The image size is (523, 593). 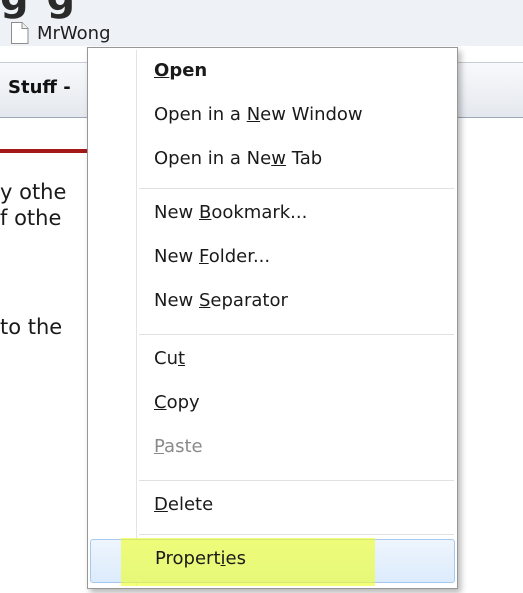 I want to click on menu-item-label: Copy, so click(x=177, y=402).